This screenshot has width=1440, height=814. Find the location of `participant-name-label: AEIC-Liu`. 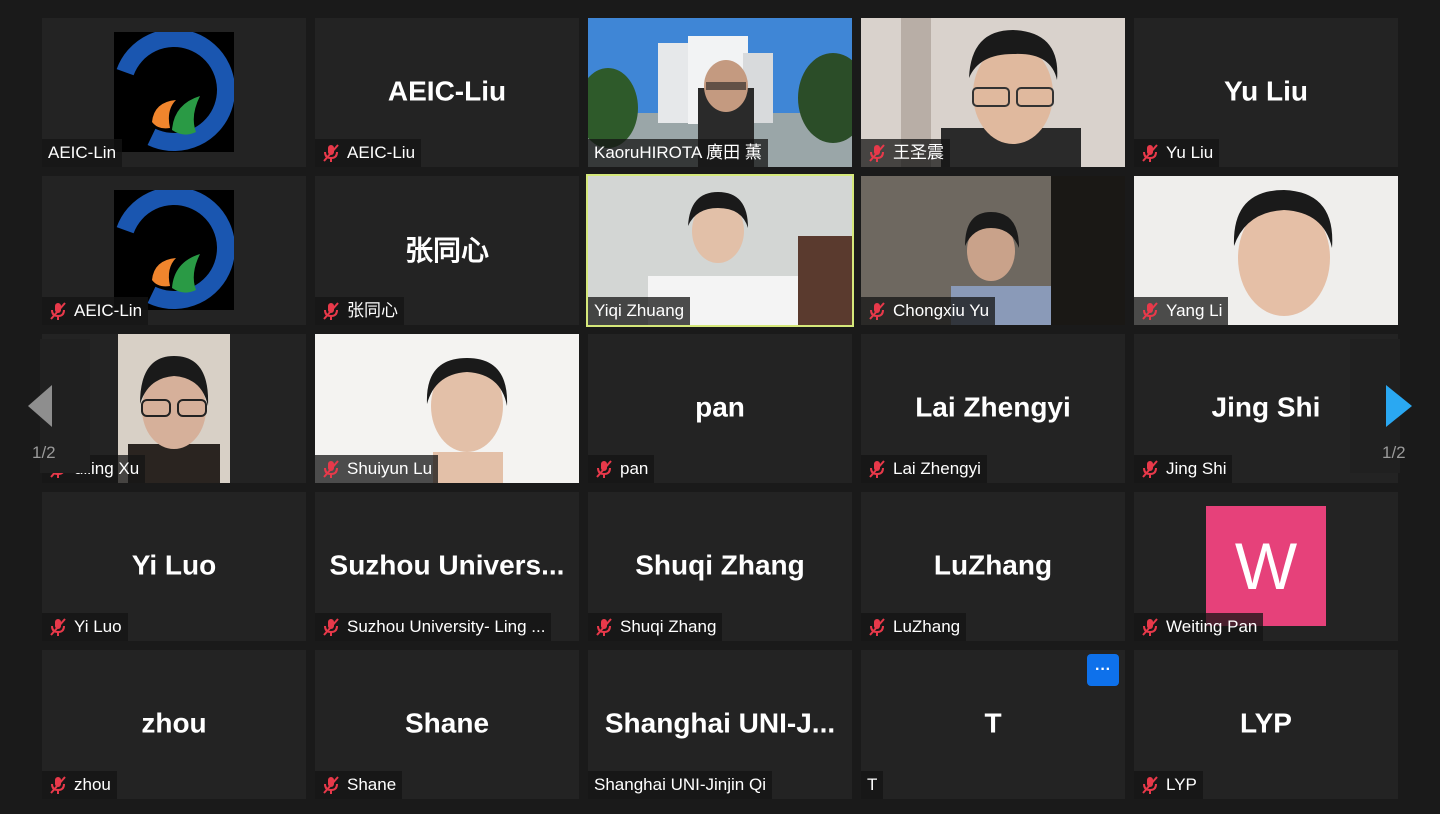

participant-name-label: AEIC-Liu is located at coordinates (368, 153).